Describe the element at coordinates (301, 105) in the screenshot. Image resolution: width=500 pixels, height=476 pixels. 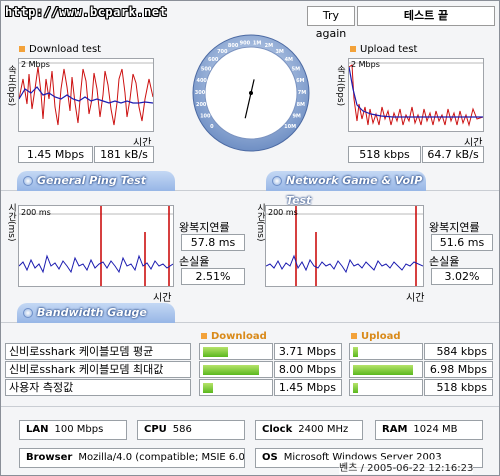
I see `gauge-tick-label: 8M` at that location.